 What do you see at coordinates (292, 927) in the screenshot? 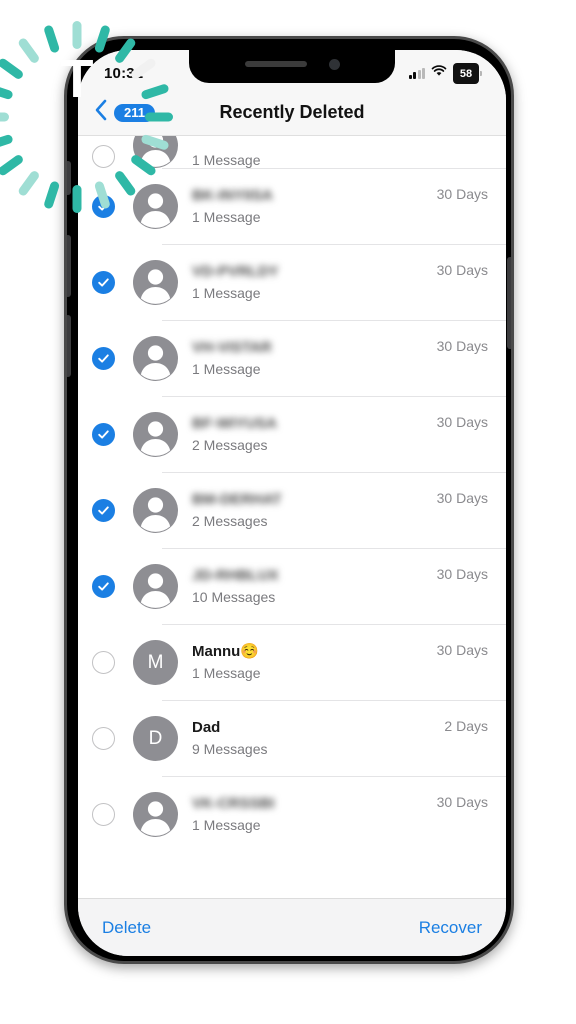
I see `bottom-toolbar: Delete Recover` at bounding box center [292, 927].